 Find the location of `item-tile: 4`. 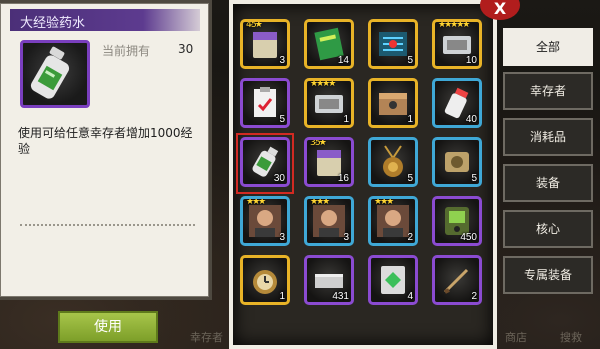

item-tile: 4 is located at coordinates (393, 280).